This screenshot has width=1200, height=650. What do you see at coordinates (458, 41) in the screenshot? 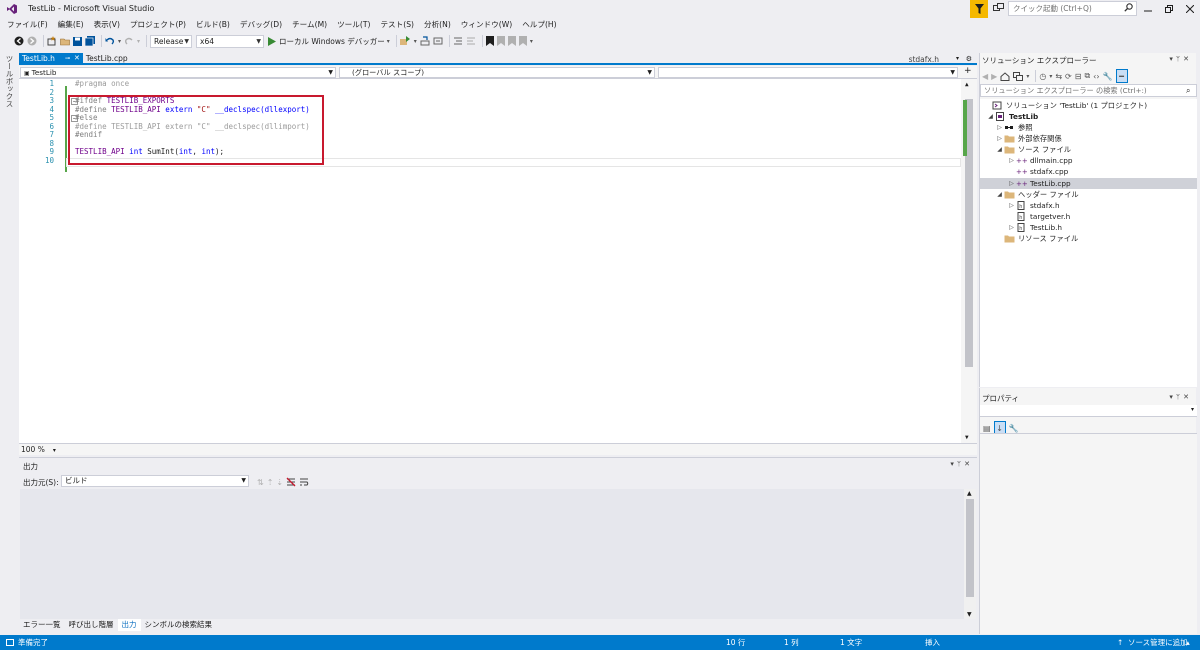
I see `comment-icon` at bounding box center [458, 41].